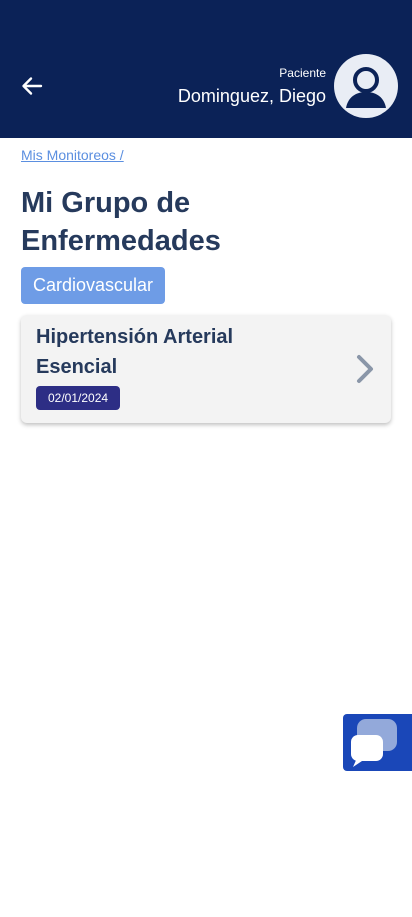 The height and width of the screenshot is (917, 412). I want to click on page-title: Mi Grupo de Enfermedades, so click(121, 222).